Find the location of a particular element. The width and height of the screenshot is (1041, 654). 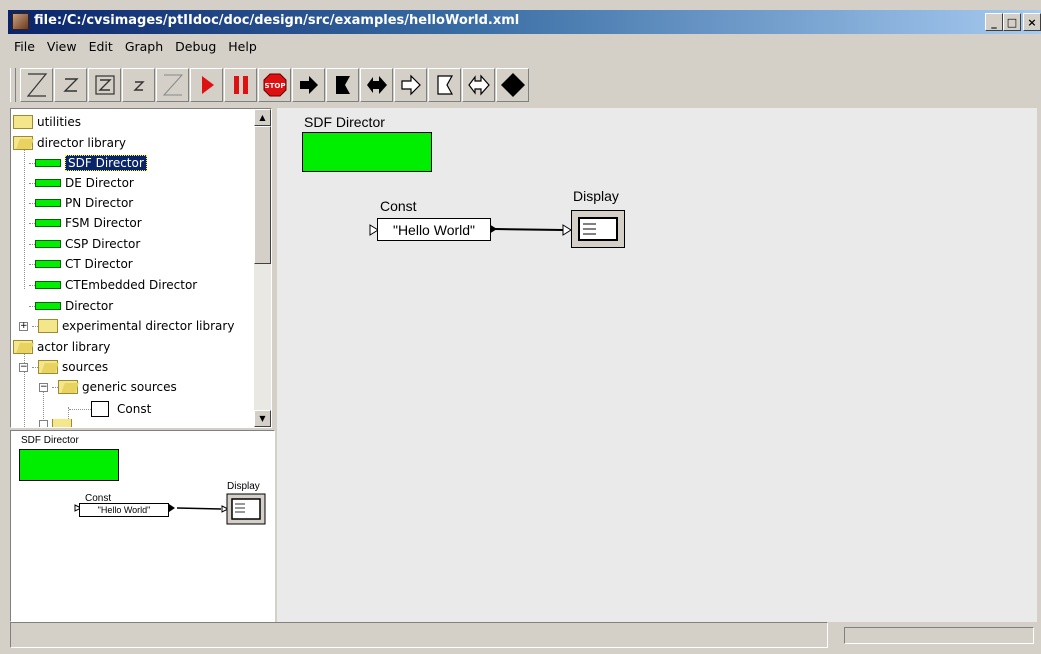

overview-diagram is located at coordinates (170, 509).